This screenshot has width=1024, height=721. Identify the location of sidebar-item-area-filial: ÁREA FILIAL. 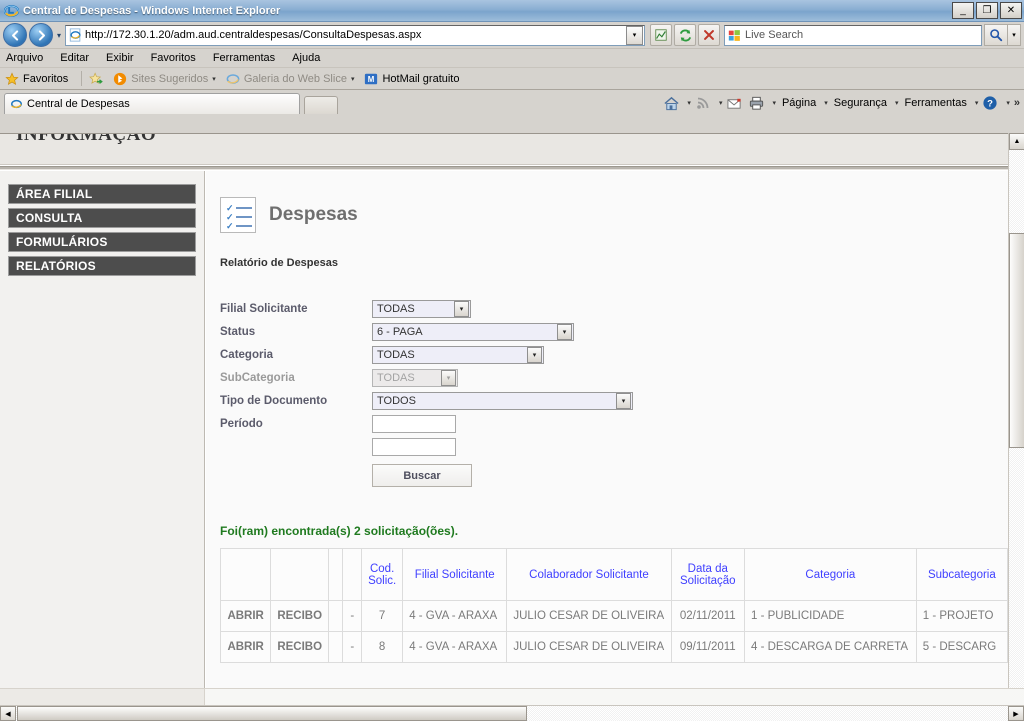
(102, 194).